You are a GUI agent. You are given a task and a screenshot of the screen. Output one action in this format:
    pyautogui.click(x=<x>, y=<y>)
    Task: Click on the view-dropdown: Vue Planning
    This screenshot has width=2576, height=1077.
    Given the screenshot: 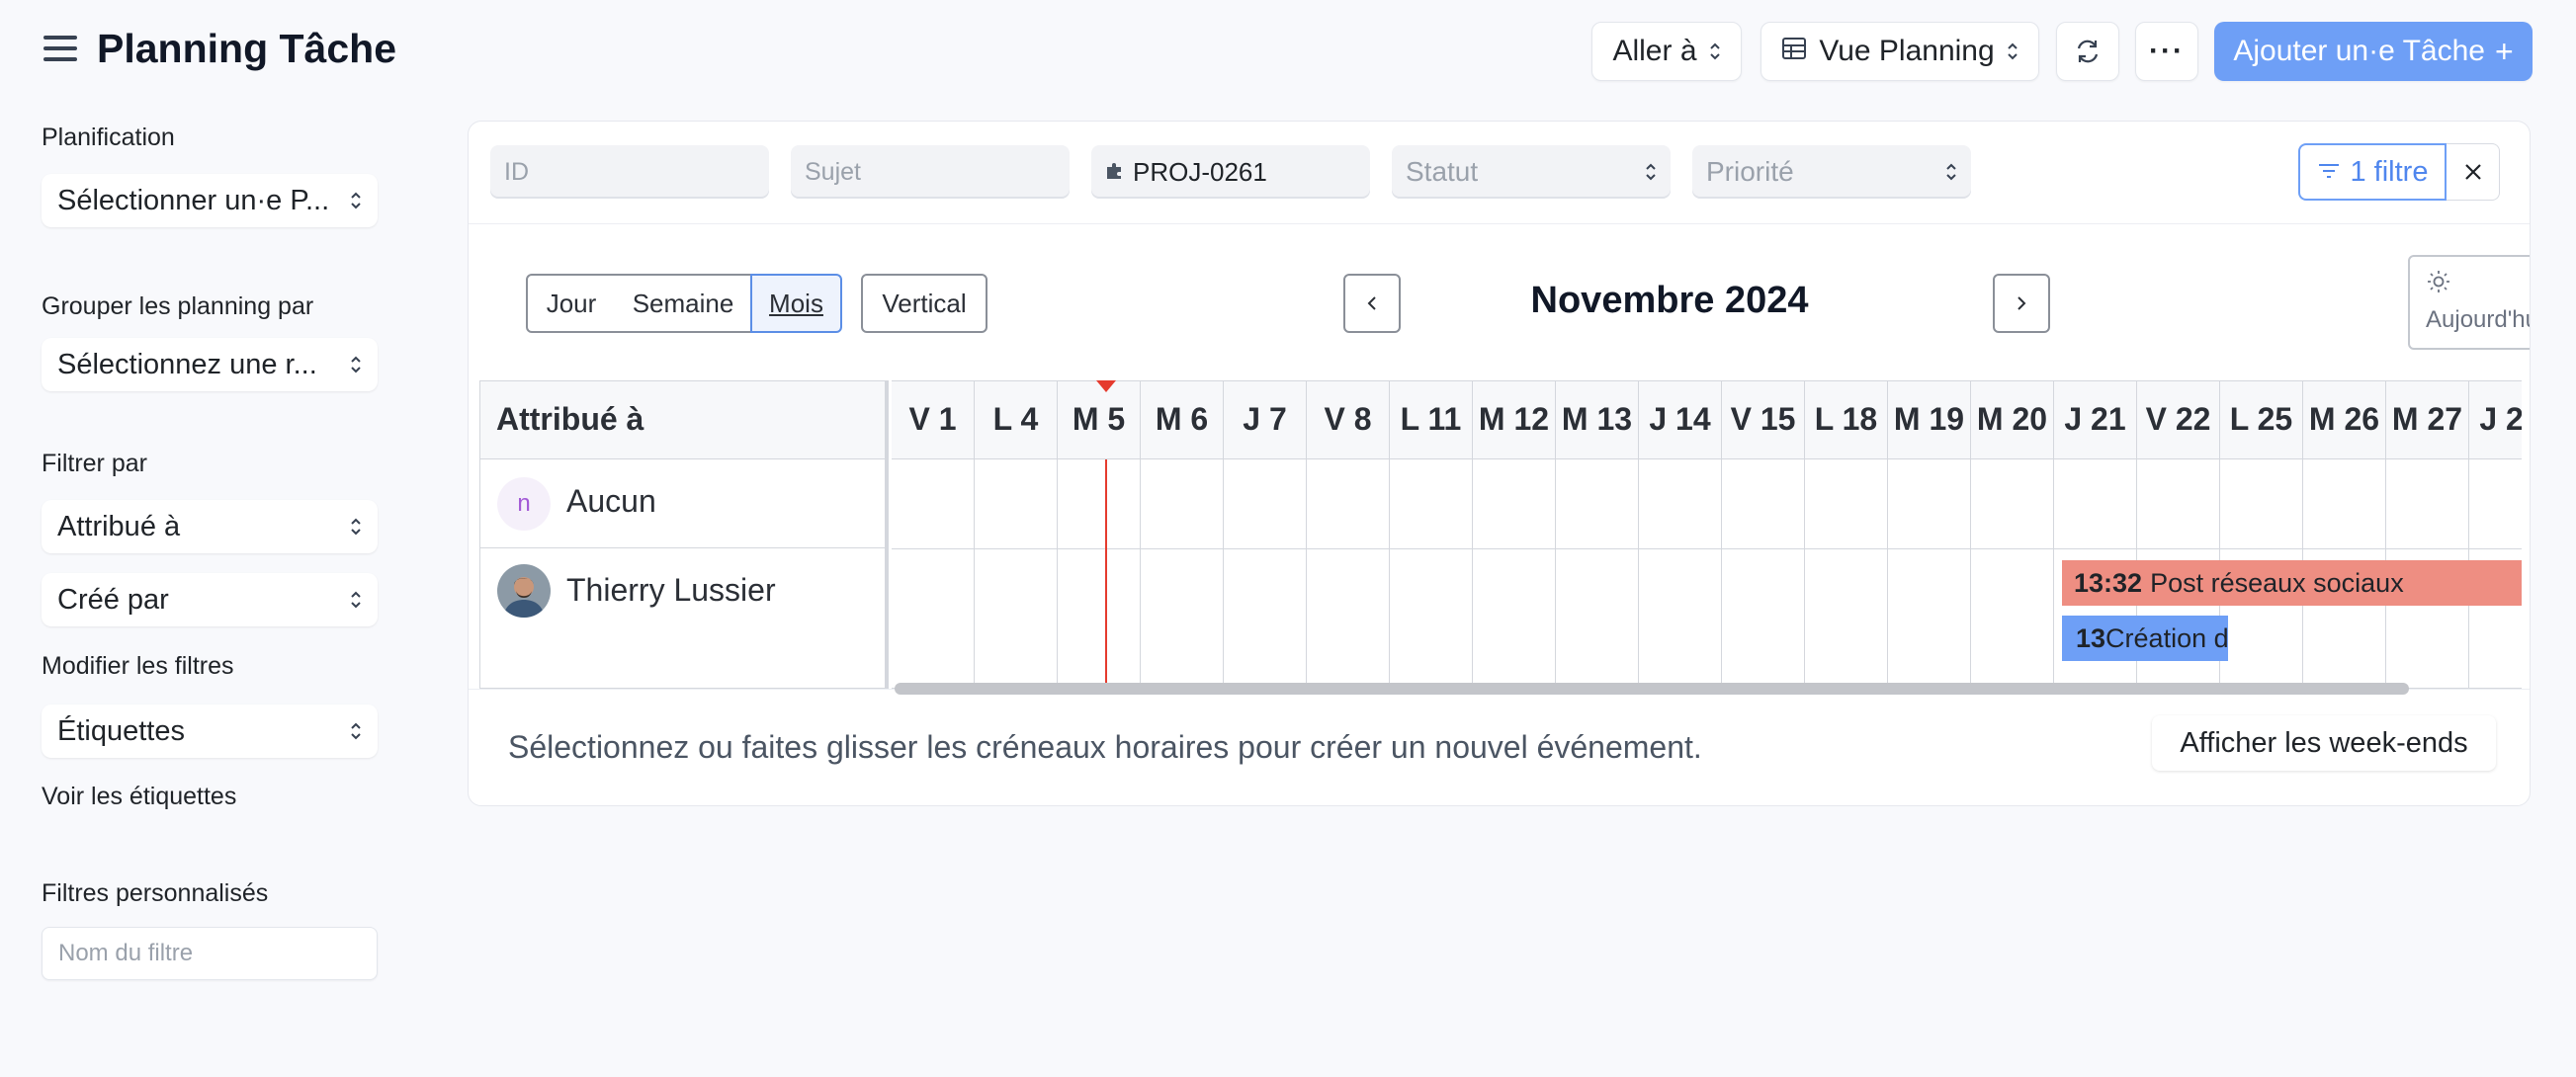 What is the action you would take?
    pyautogui.click(x=1899, y=51)
    